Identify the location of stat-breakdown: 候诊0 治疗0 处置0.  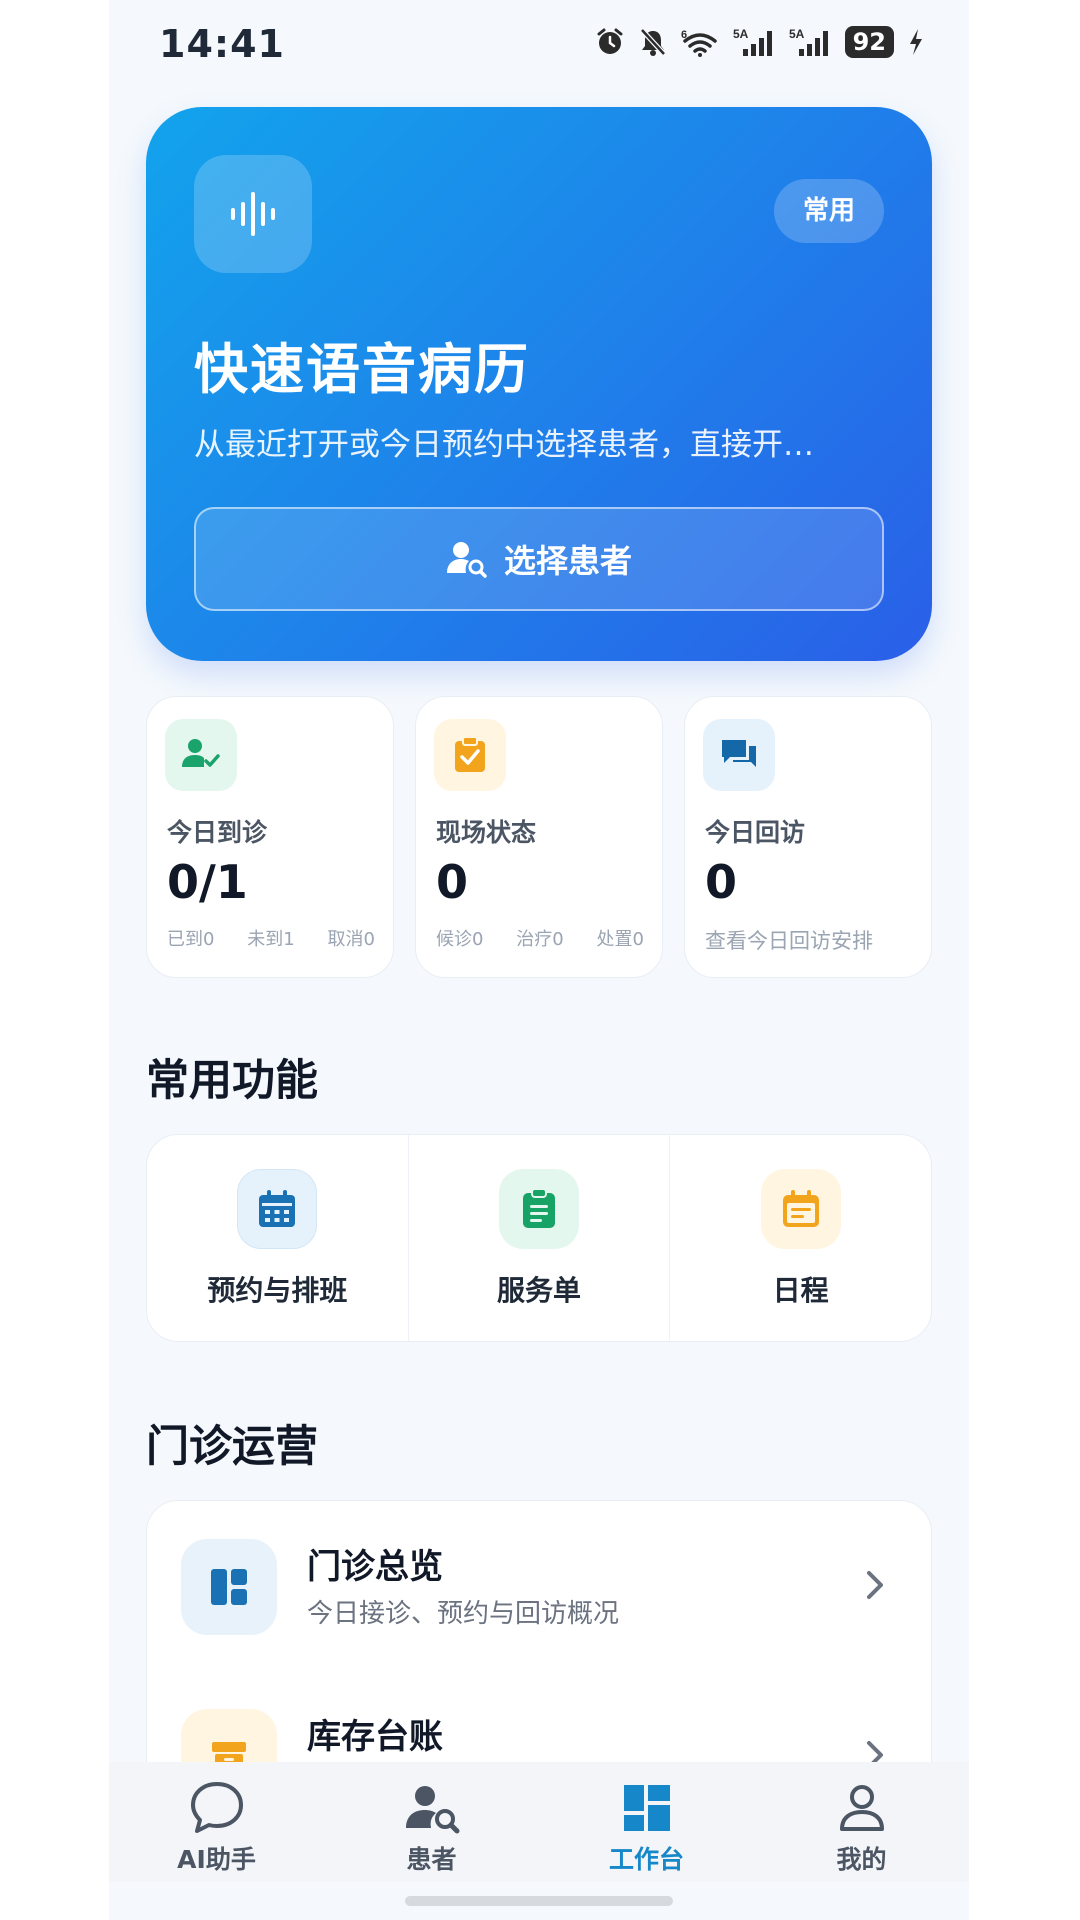
(540, 938).